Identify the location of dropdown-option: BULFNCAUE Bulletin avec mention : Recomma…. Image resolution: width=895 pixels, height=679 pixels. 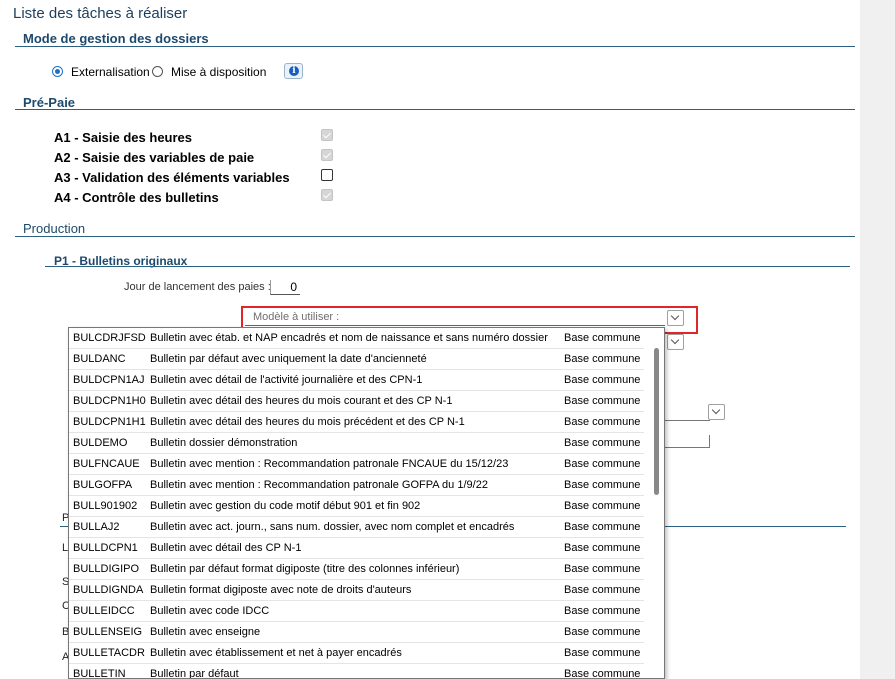
(356, 464).